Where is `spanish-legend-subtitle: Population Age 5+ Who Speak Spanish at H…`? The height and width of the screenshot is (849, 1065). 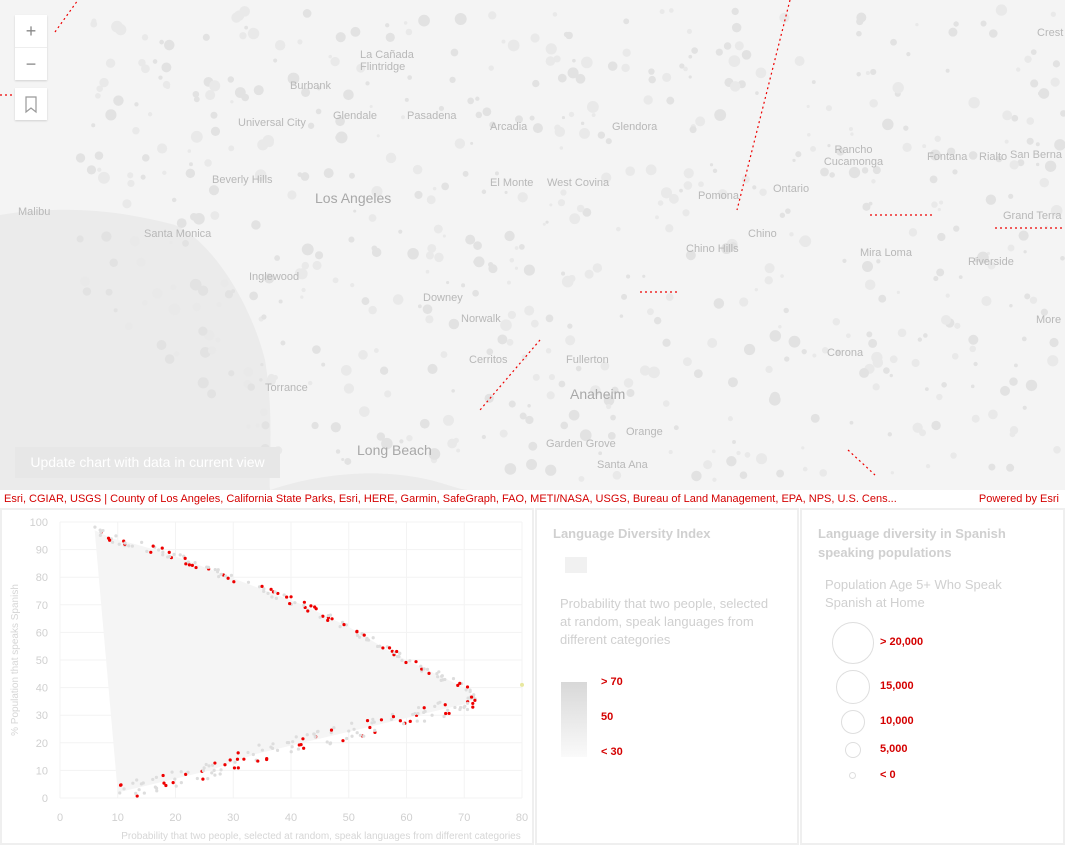
spanish-legend-subtitle: Population Age 5+ Who Speak Spanish at H… is located at coordinates (913, 593).